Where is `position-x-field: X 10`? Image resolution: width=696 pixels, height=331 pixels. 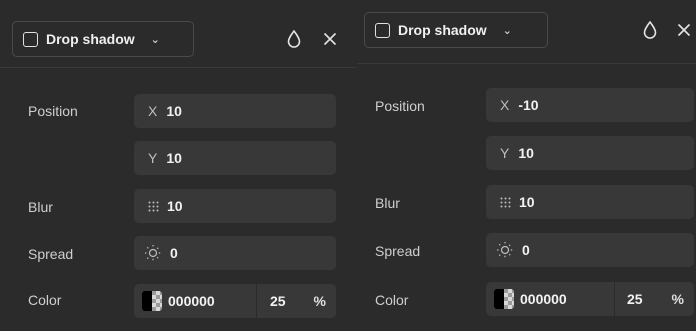
position-x-field: X 10 is located at coordinates (235, 111).